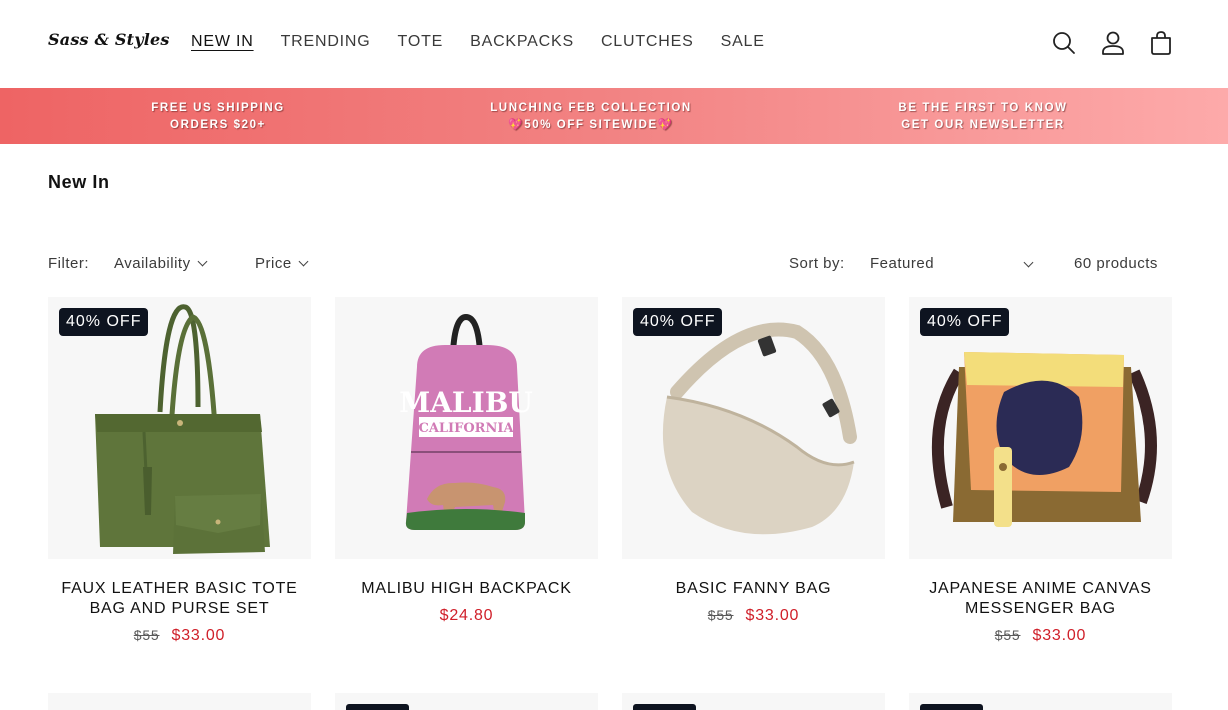  I want to click on price-filter: Price, so click(282, 263).